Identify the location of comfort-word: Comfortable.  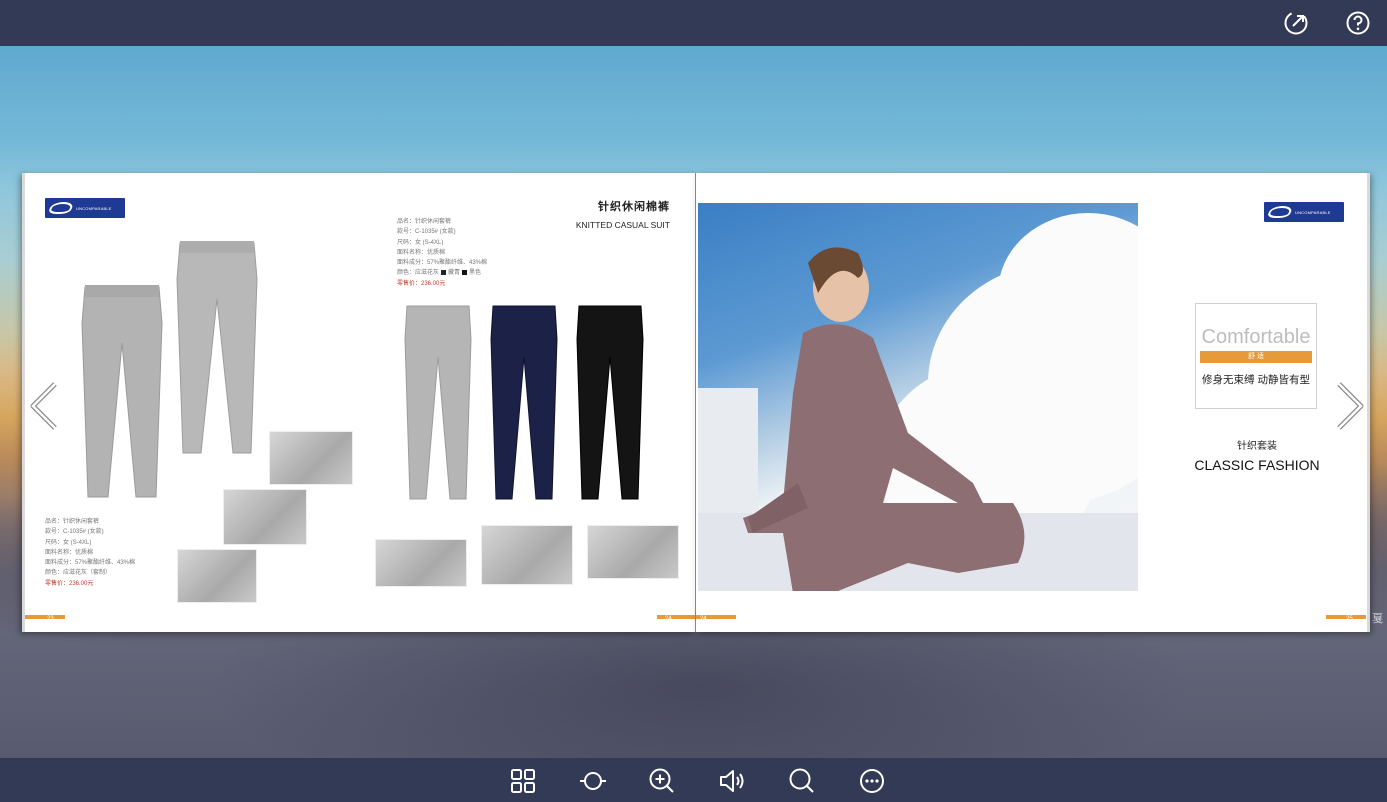
(1256, 337).